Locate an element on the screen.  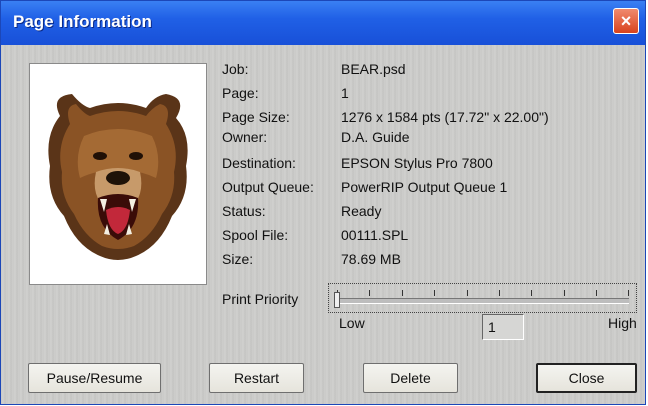
info-value: Ready is located at coordinates (361, 211).